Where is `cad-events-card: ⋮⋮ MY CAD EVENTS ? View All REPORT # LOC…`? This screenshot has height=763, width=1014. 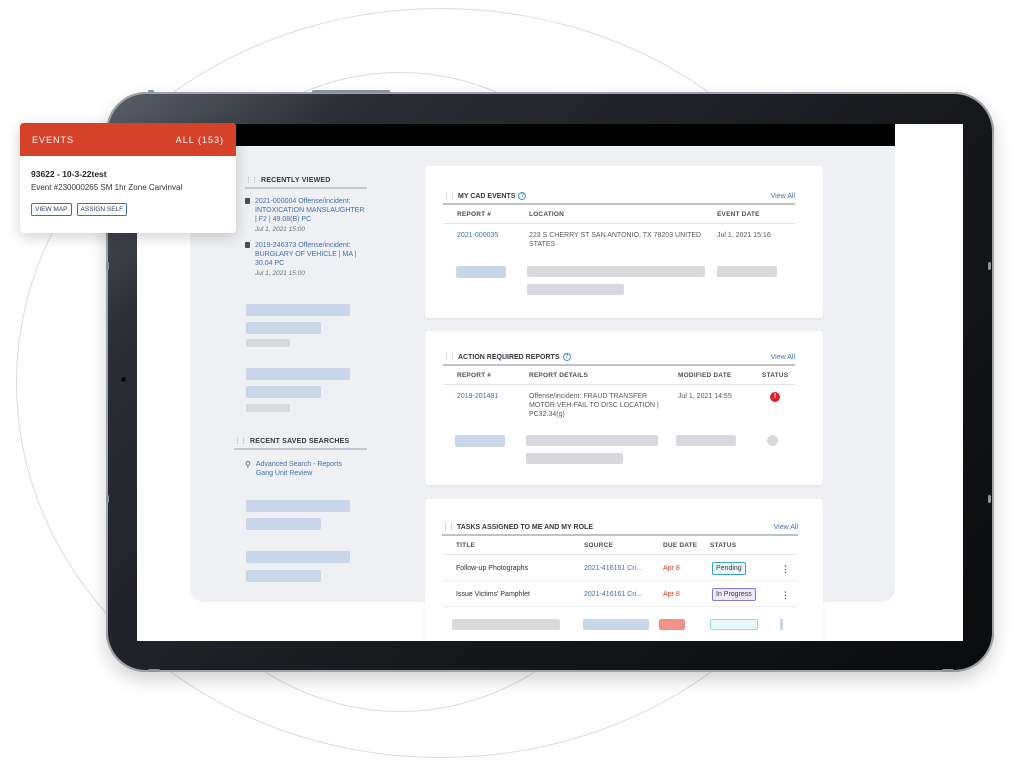 cad-events-card: ⋮⋮ MY CAD EVENTS ? View All REPORT # LOC… is located at coordinates (624, 242).